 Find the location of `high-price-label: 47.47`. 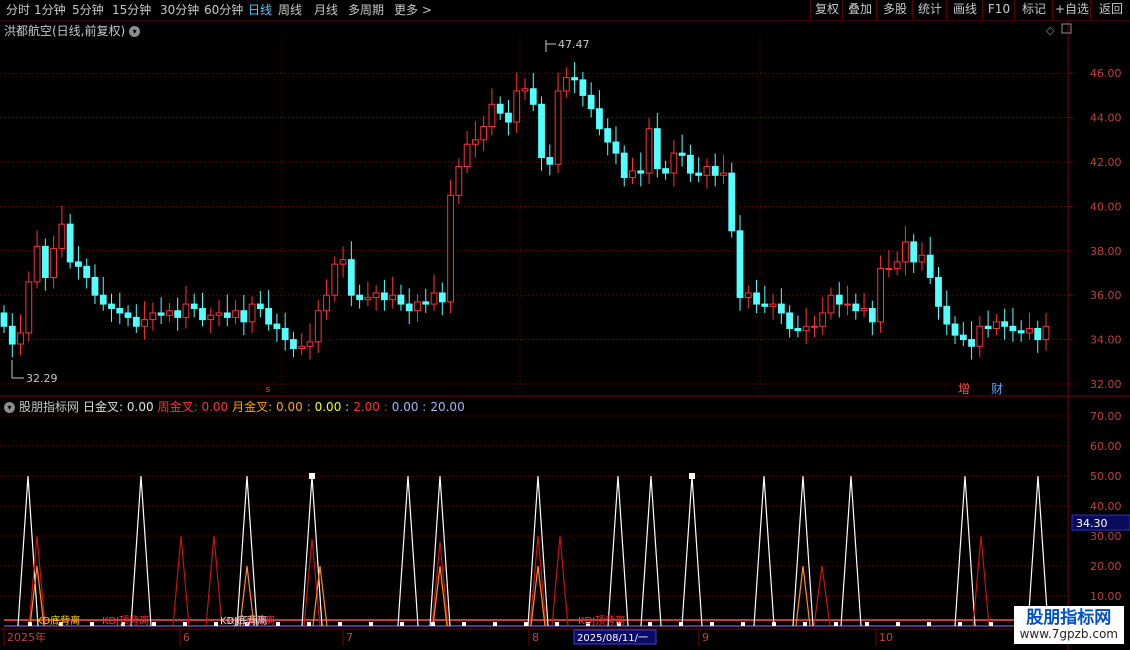

high-price-label: 47.47 is located at coordinates (574, 44).